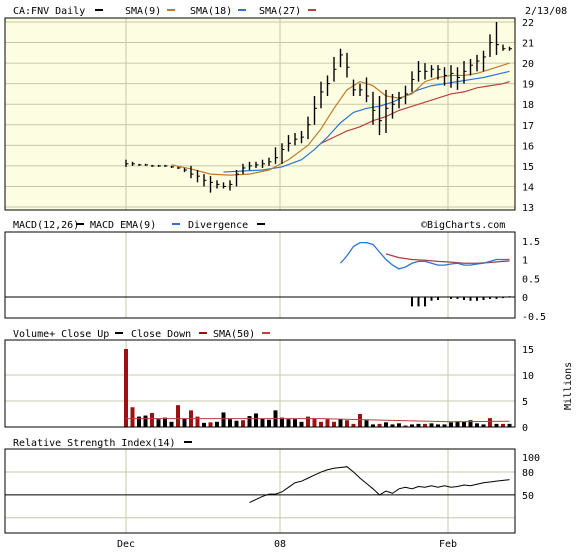 The height and width of the screenshot is (553, 579). What do you see at coordinates (49, 11) in the screenshot?
I see `ticker-label: CA:FNV Daily` at bounding box center [49, 11].